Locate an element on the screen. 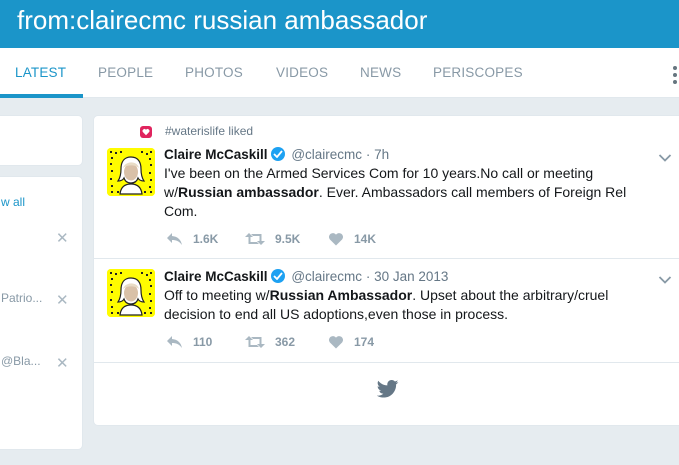 The height and width of the screenshot is (465, 679). reply-count: 1.6K is located at coordinates (206, 239).